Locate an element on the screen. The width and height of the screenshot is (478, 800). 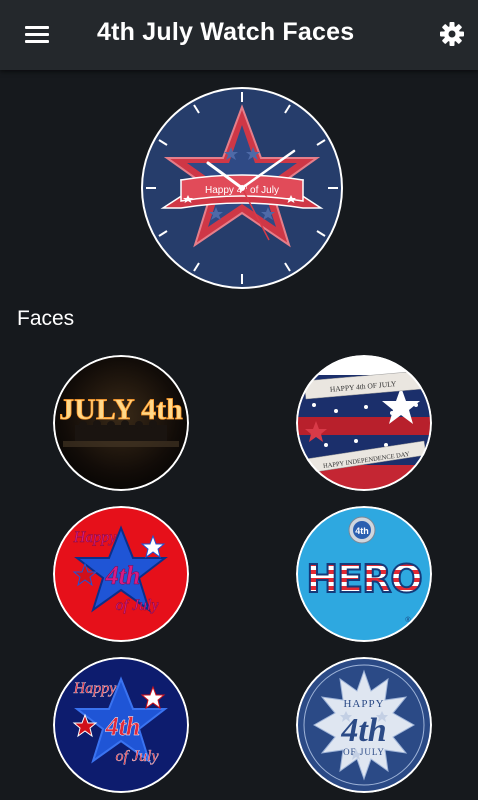
watch-face-july4-sparkler: JULY 4th is located at coordinates (121, 423).